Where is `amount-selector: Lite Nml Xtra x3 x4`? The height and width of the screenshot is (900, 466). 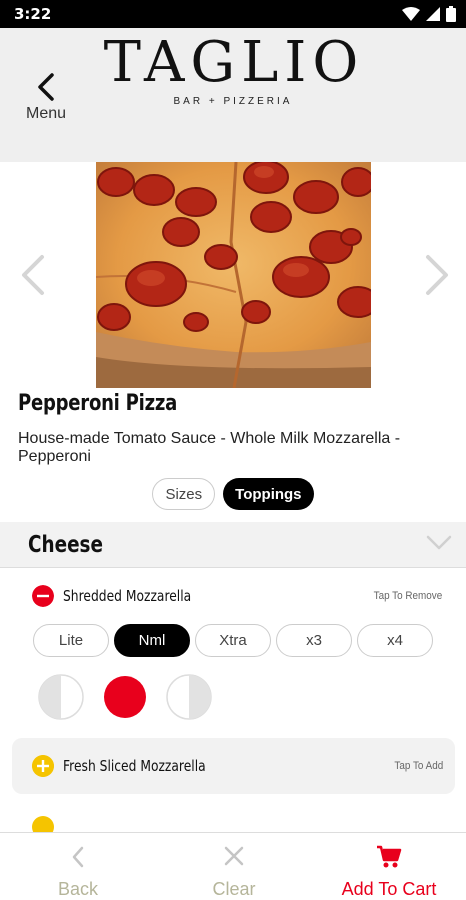
amount-selector: Lite Nml Xtra x3 x4 is located at coordinates (233, 640).